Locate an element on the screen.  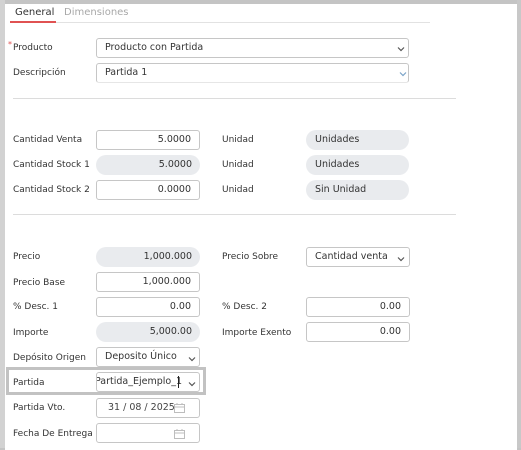
precio-label: Precio is located at coordinates (27, 257).